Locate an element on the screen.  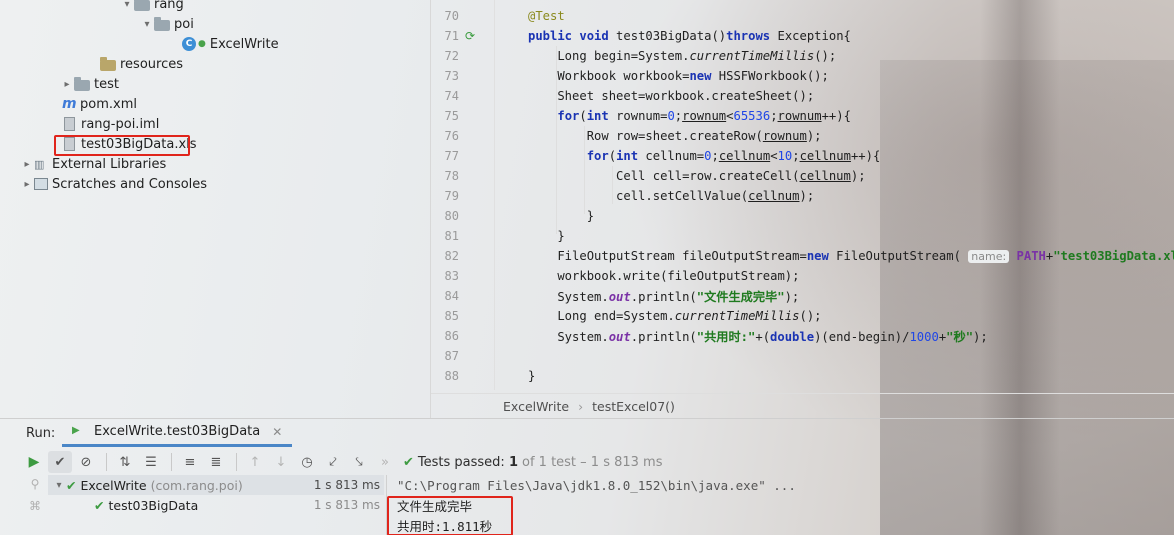
code-line: 78 Cell cell=row.createCell(cellnum); is located at coordinates (655, 176).